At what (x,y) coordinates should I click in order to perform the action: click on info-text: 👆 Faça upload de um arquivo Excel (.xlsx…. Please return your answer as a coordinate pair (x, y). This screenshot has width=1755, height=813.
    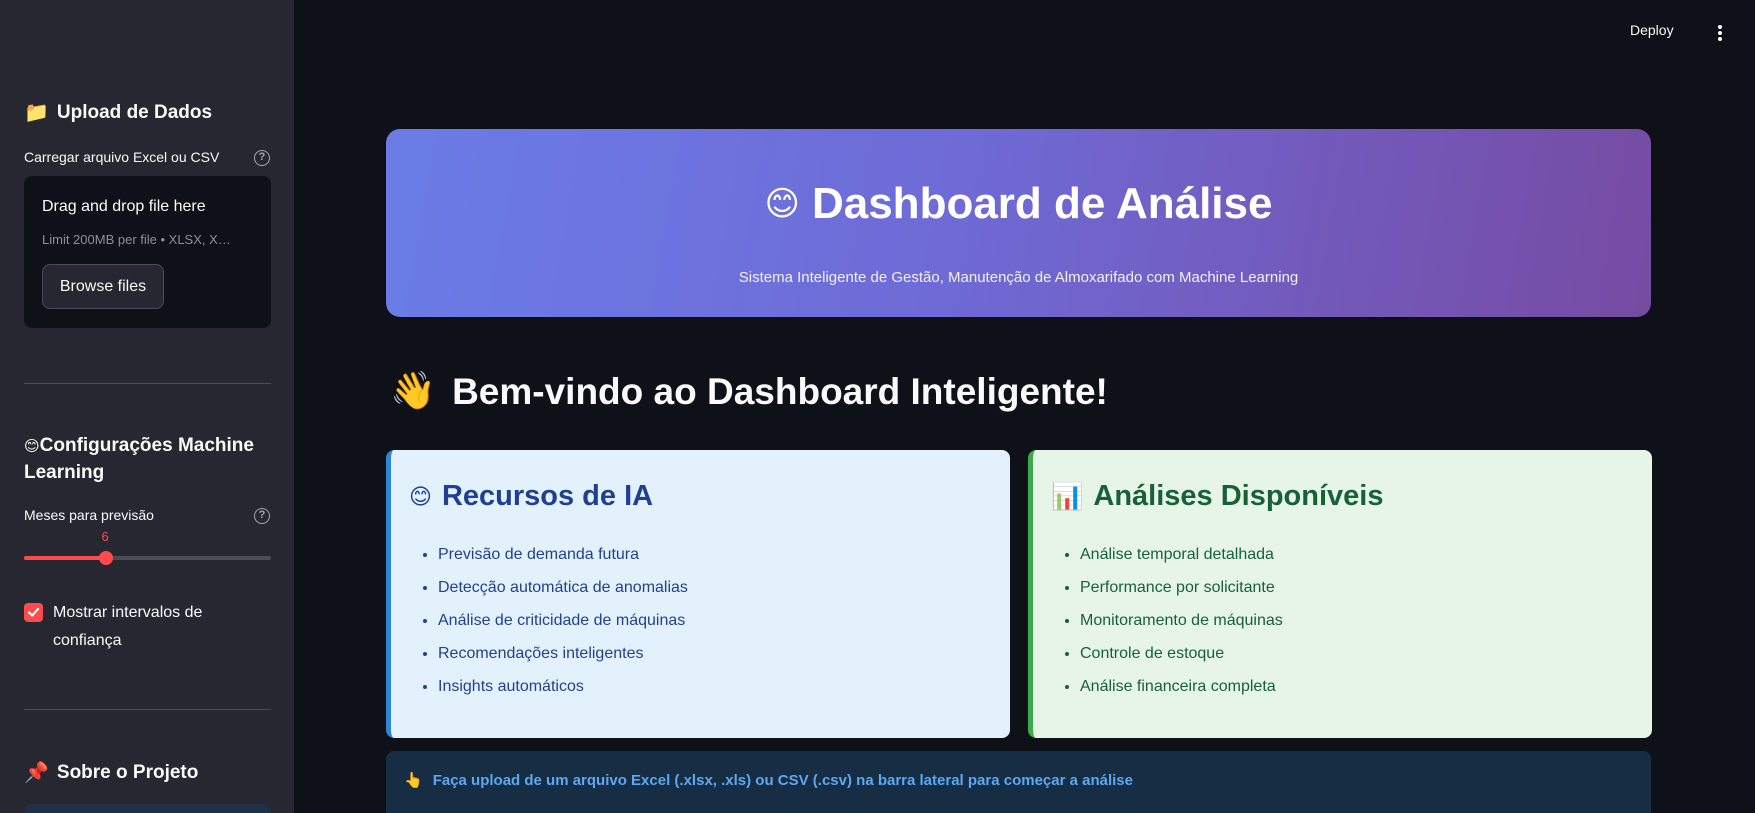
    Looking at the image, I should click on (768, 780).